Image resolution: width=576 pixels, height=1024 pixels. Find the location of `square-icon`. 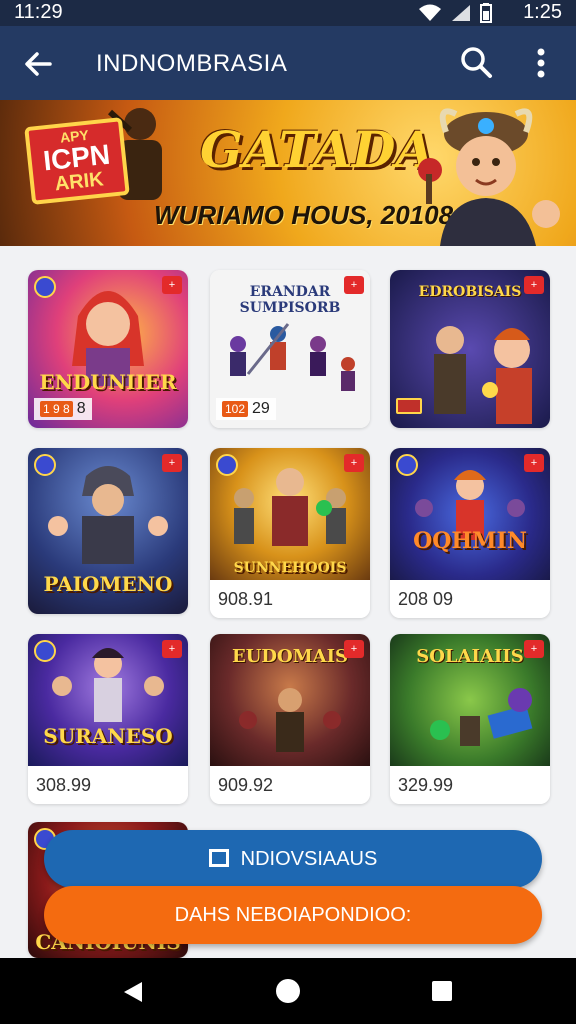

square-icon is located at coordinates (218, 858).